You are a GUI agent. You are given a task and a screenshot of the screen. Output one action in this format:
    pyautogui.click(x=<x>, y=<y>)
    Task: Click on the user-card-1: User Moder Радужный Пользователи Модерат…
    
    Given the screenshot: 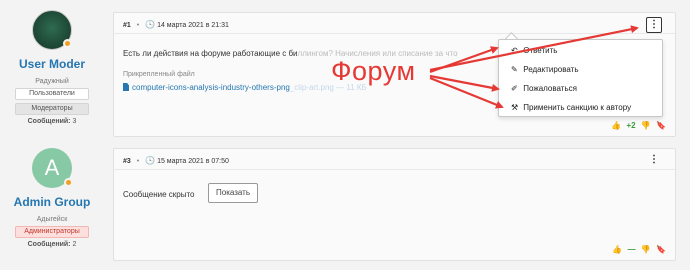 What is the action you would take?
    pyautogui.click(x=52, y=67)
    